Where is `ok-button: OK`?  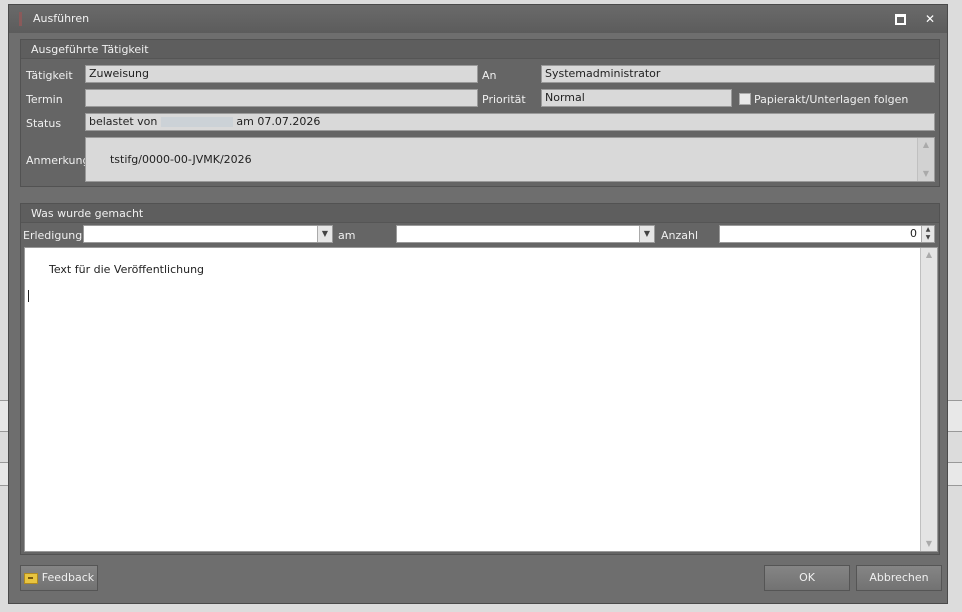
ok-button: OK is located at coordinates (807, 578).